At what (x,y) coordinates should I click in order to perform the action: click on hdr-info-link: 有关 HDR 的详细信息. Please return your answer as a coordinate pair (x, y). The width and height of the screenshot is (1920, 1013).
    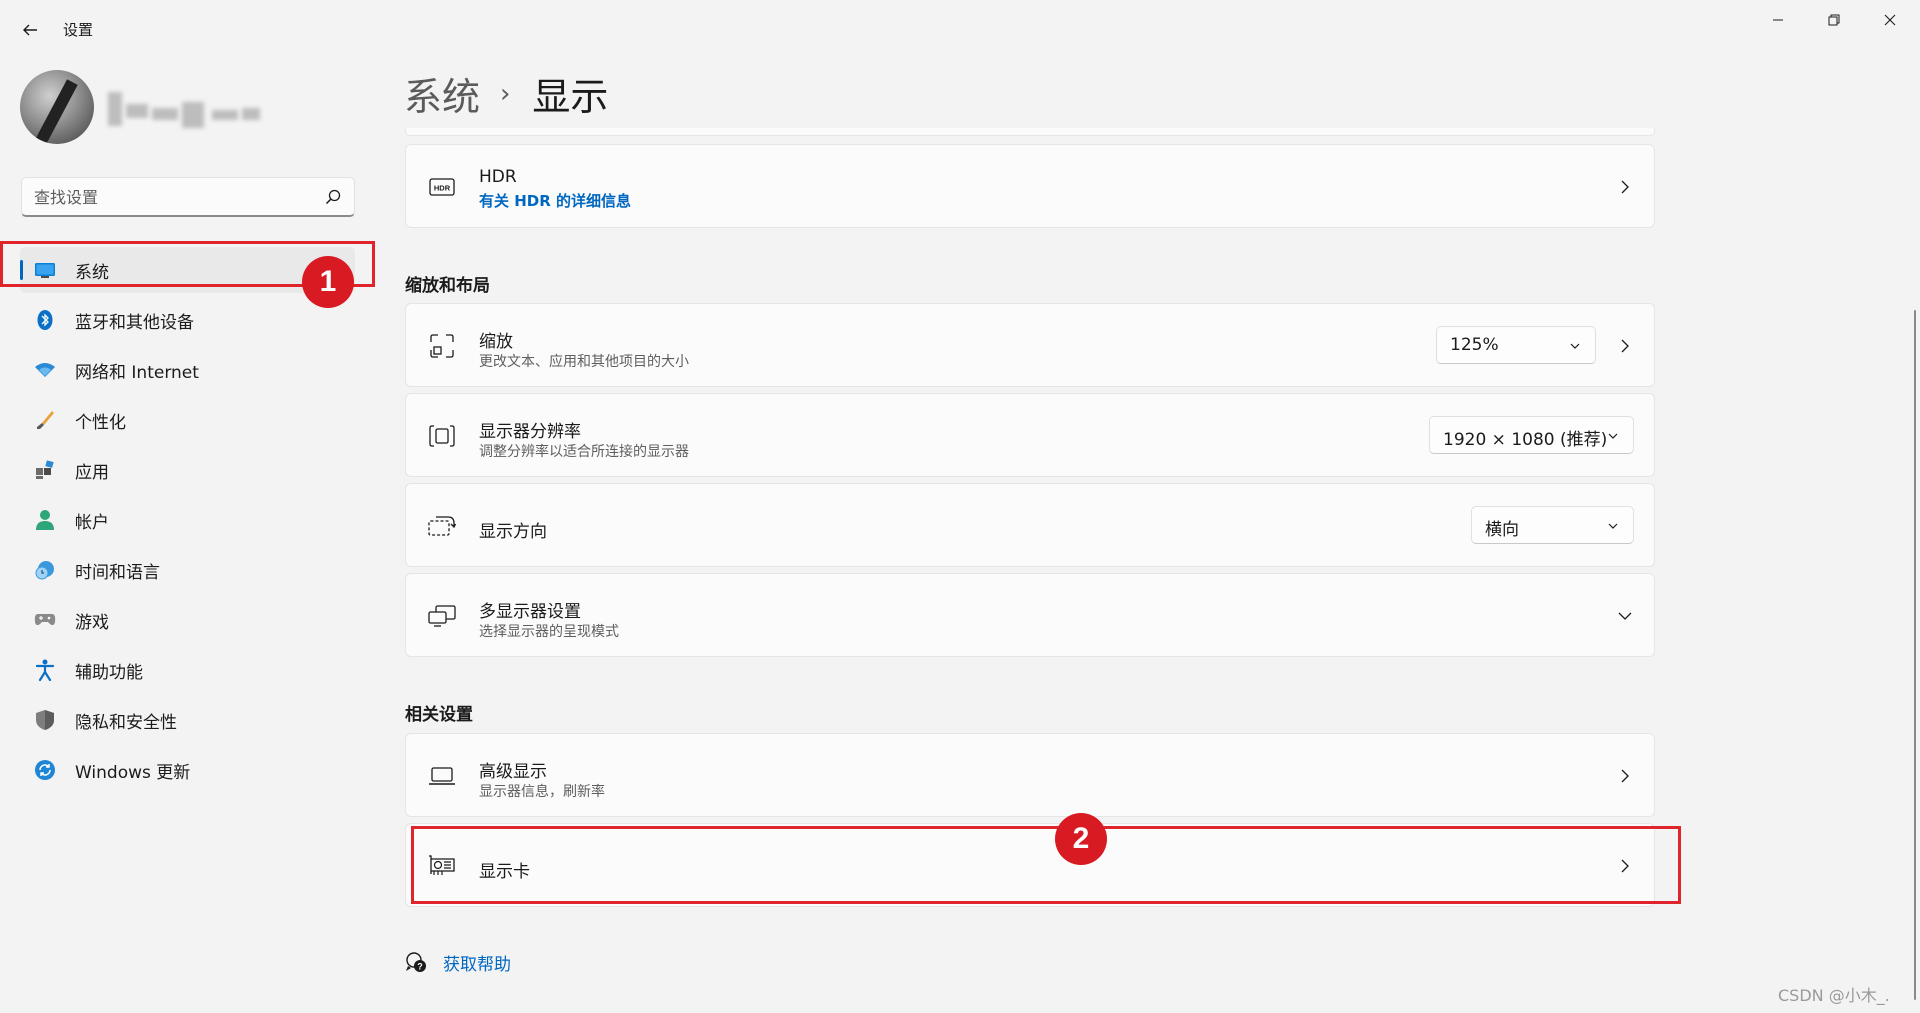
    Looking at the image, I should click on (555, 200).